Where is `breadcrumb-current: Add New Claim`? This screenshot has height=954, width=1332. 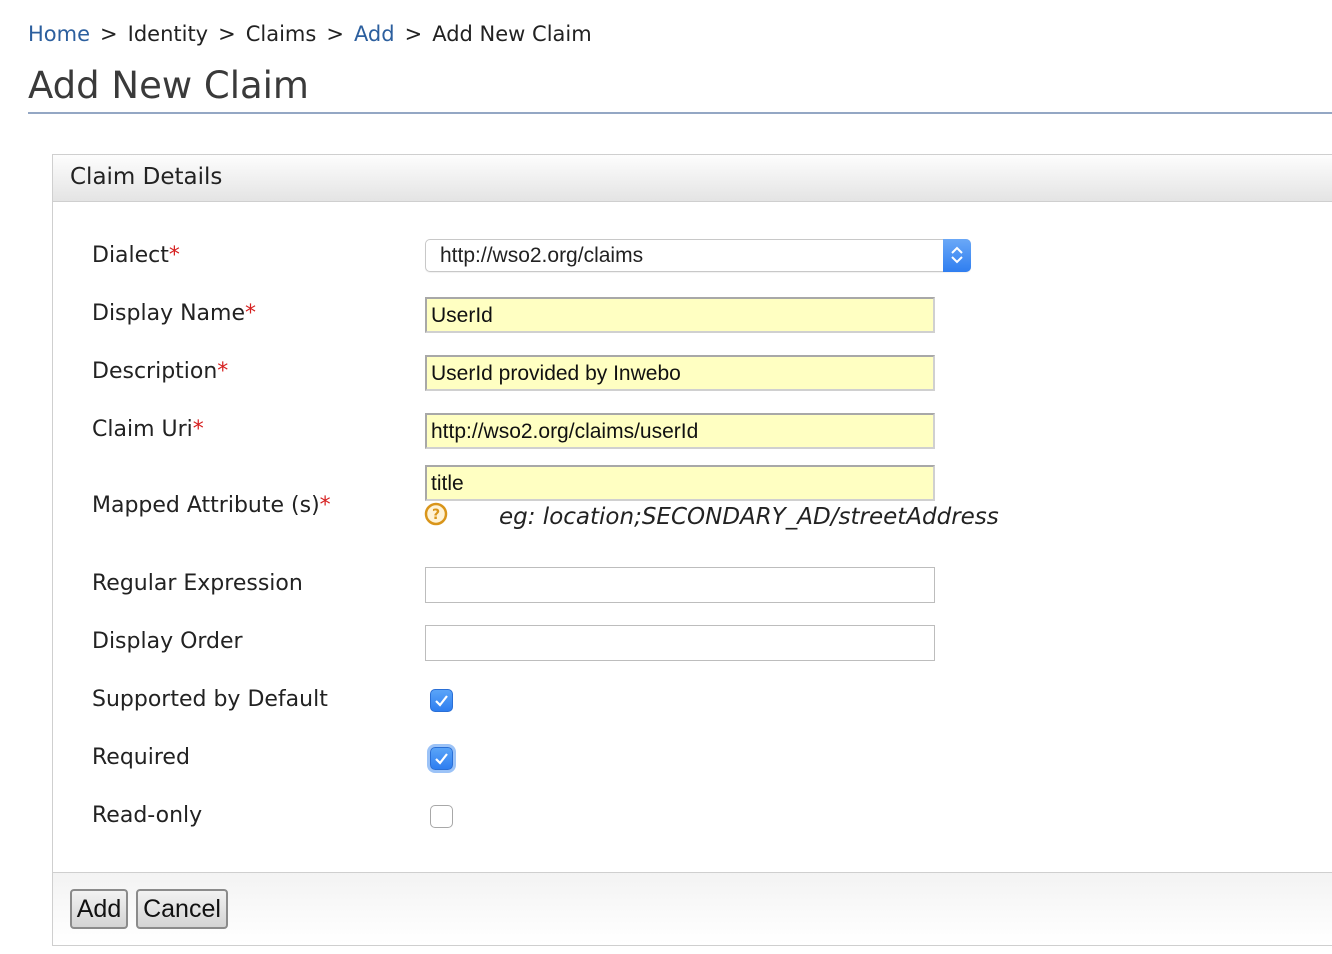 breadcrumb-current: Add New Claim is located at coordinates (512, 34).